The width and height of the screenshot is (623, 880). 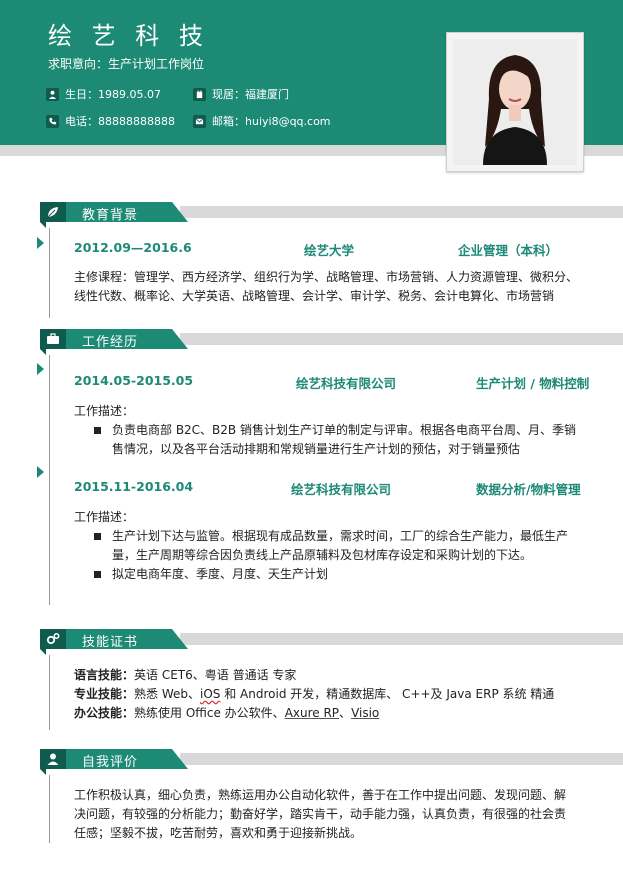 I want to click on leaf-icon, so click(x=52, y=212).